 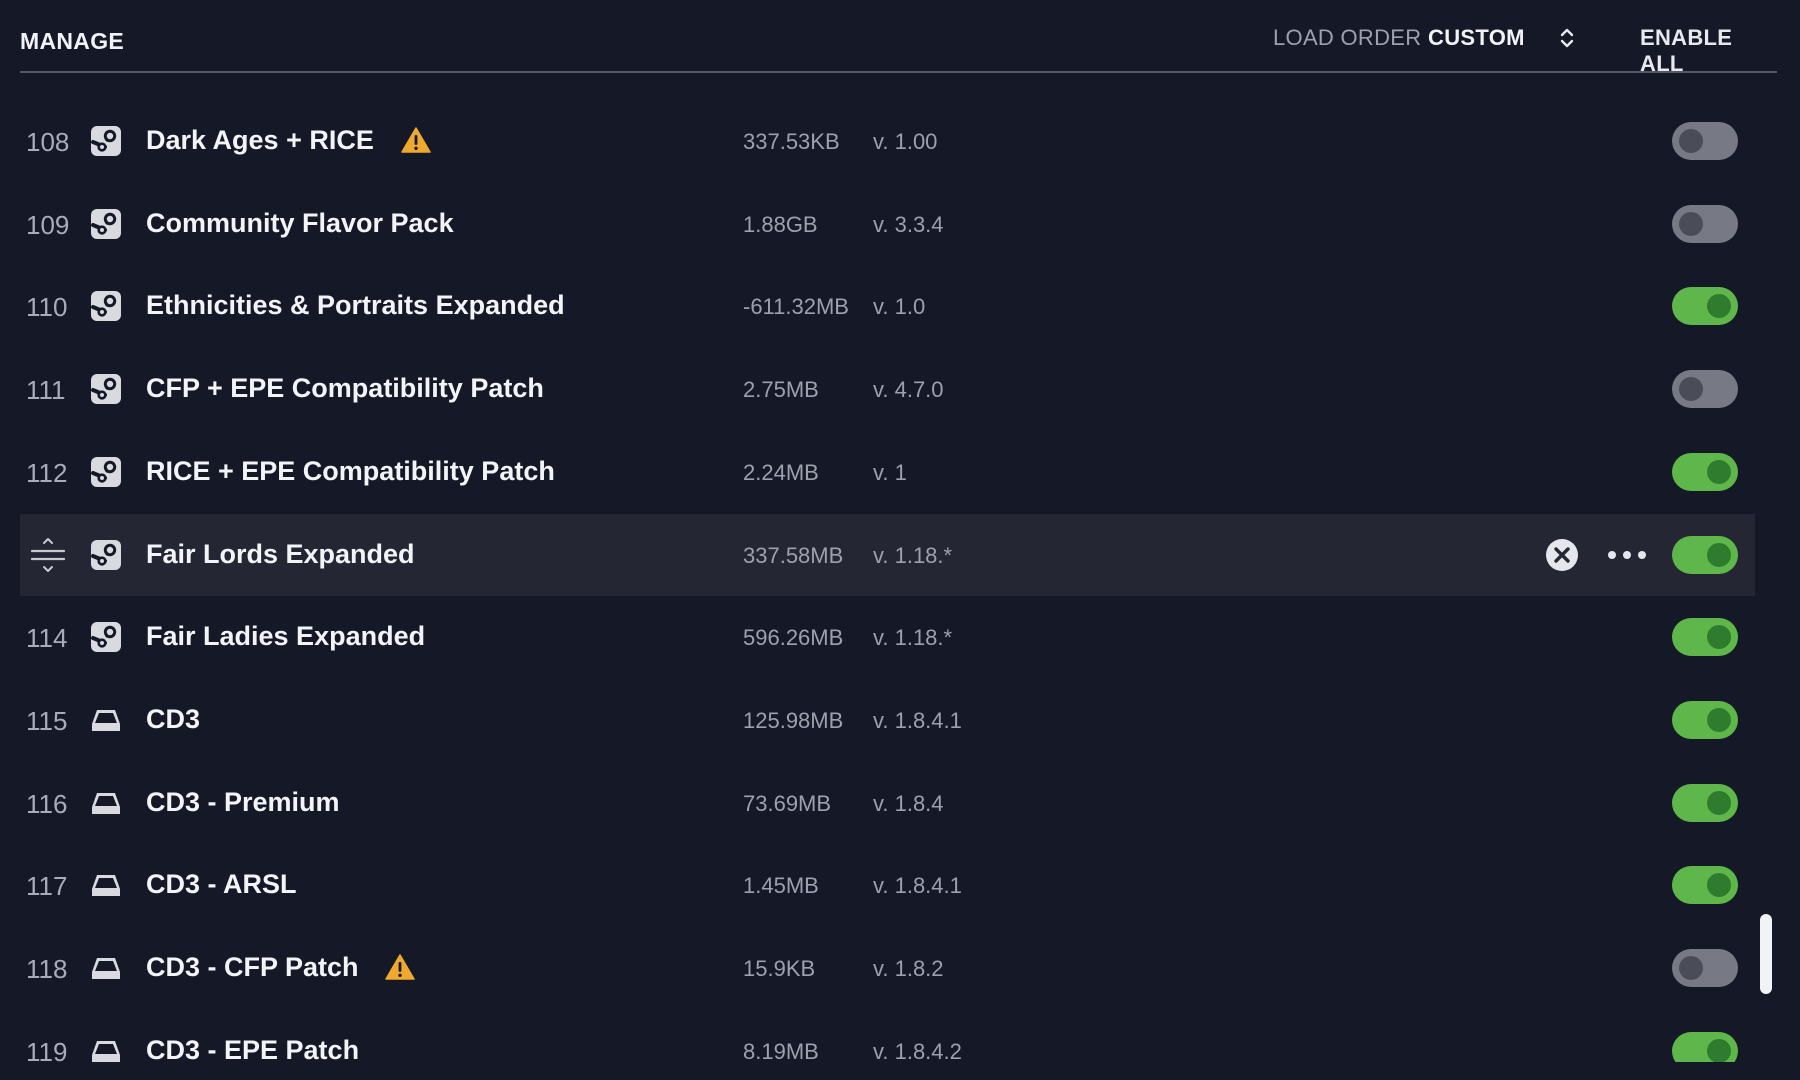 I want to click on mod-name: Fair Ladies Expanded, so click(x=286, y=636).